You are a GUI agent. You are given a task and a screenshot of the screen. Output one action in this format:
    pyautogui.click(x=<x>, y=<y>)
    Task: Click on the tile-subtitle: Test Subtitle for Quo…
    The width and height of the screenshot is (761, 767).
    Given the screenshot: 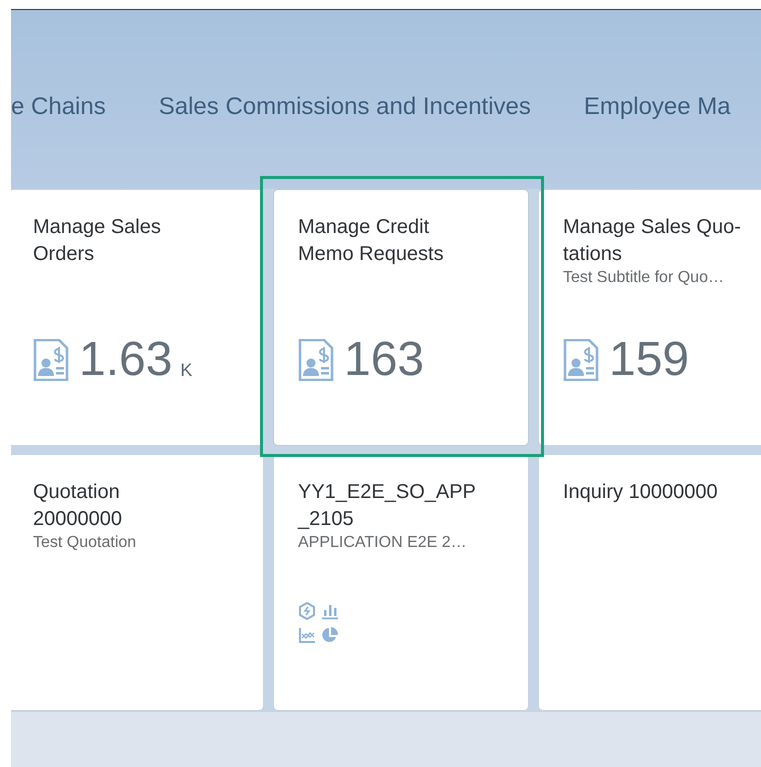 What is the action you would take?
    pyautogui.click(x=644, y=278)
    